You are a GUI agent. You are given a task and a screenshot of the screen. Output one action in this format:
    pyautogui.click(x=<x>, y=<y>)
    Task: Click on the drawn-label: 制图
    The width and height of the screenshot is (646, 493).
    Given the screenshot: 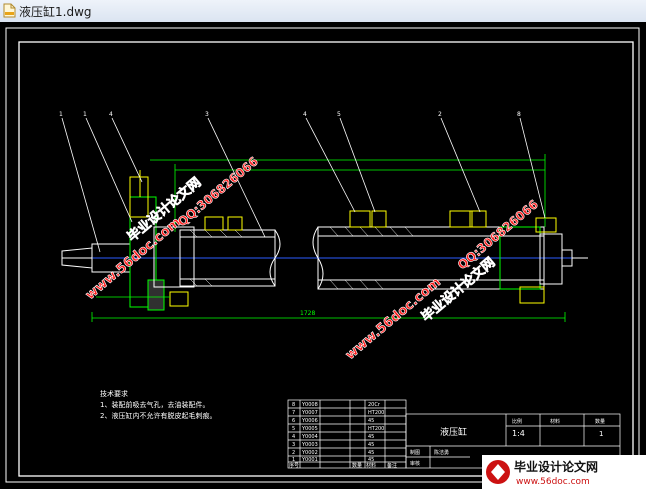 What is the action you would take?
    pyautogui.click(x=415, y=452)
    